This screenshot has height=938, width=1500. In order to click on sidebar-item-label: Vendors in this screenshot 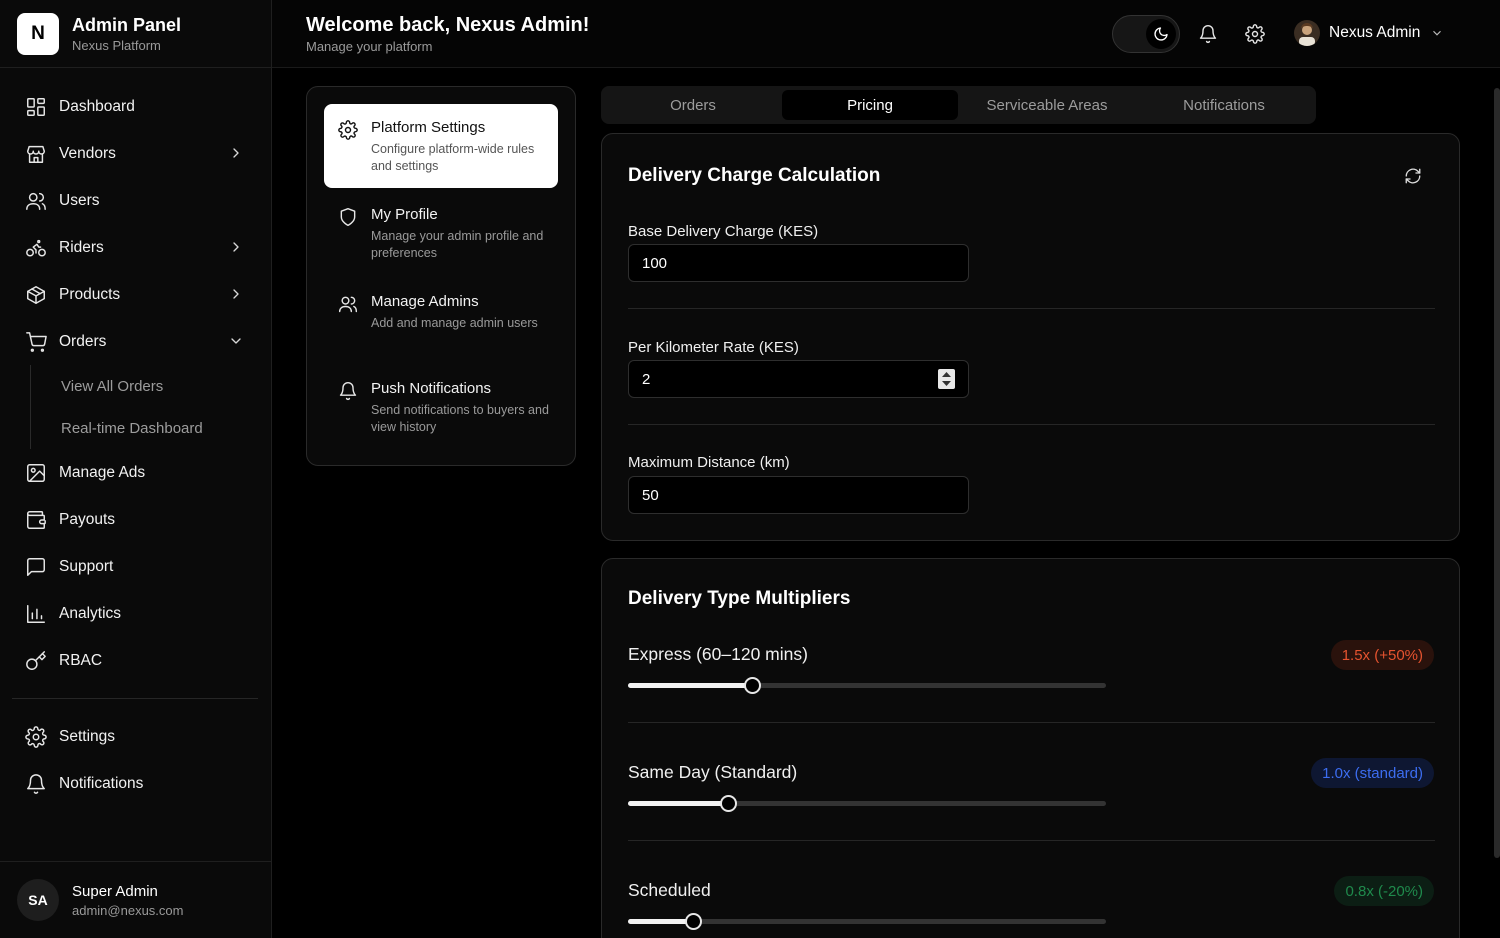, I will do `click(87, 153)`.